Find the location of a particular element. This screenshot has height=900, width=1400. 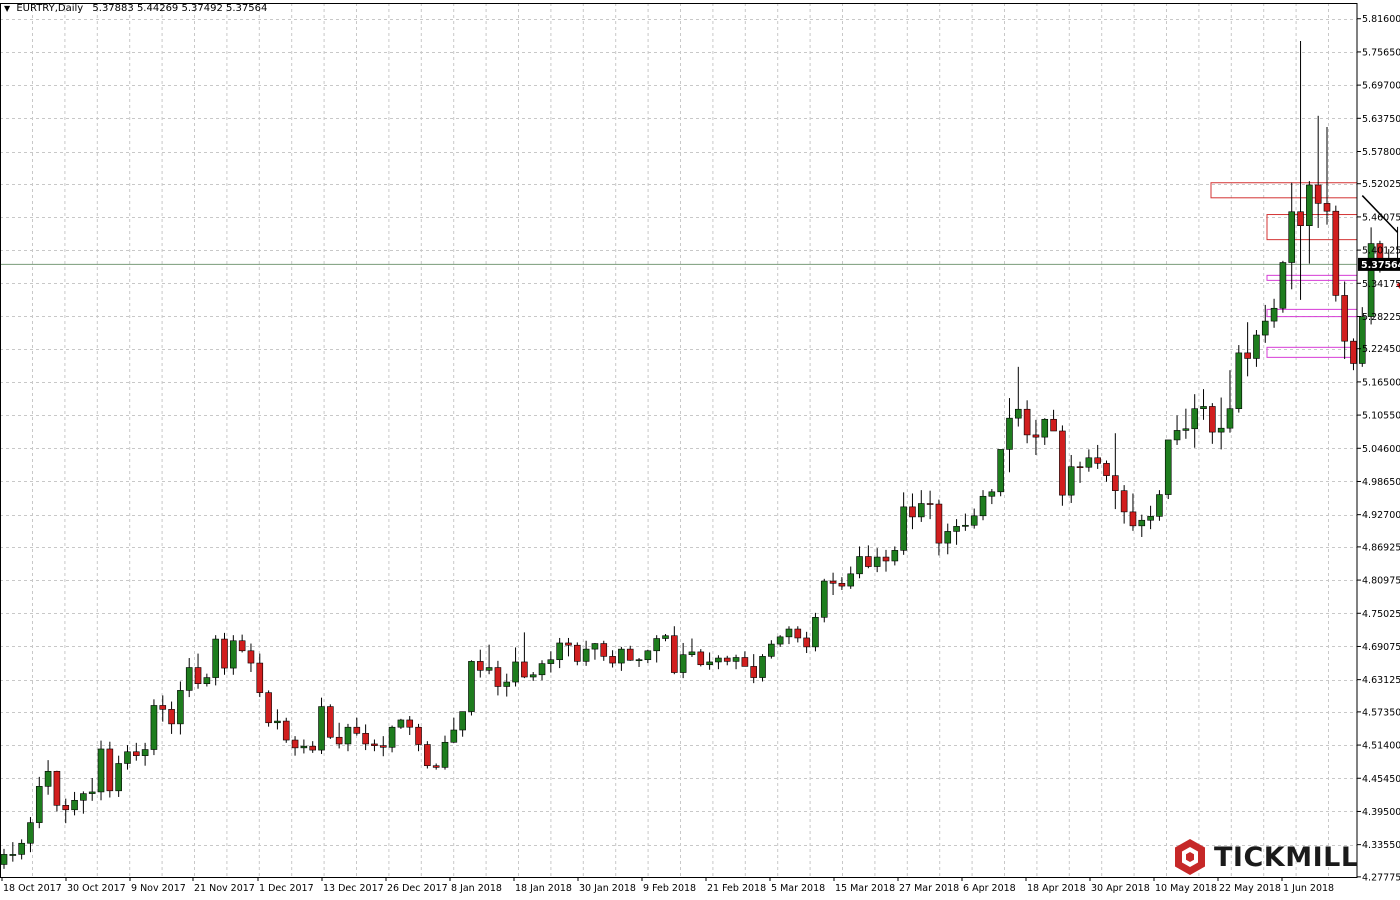

hexagon-logo-icon is located at coordinates (1190, 857).